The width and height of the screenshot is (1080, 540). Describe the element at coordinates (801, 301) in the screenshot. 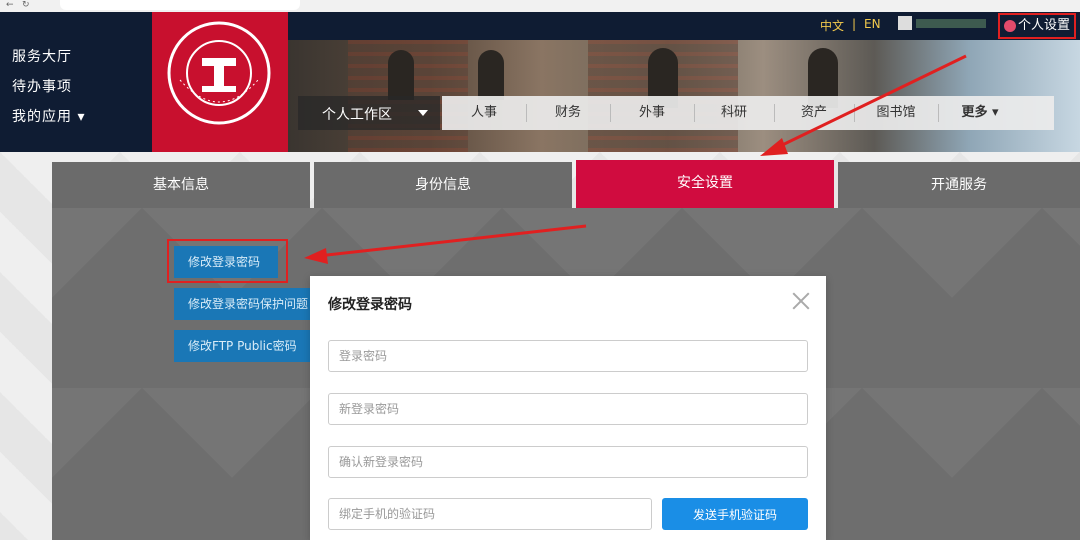

I see `close-icon` at that location.